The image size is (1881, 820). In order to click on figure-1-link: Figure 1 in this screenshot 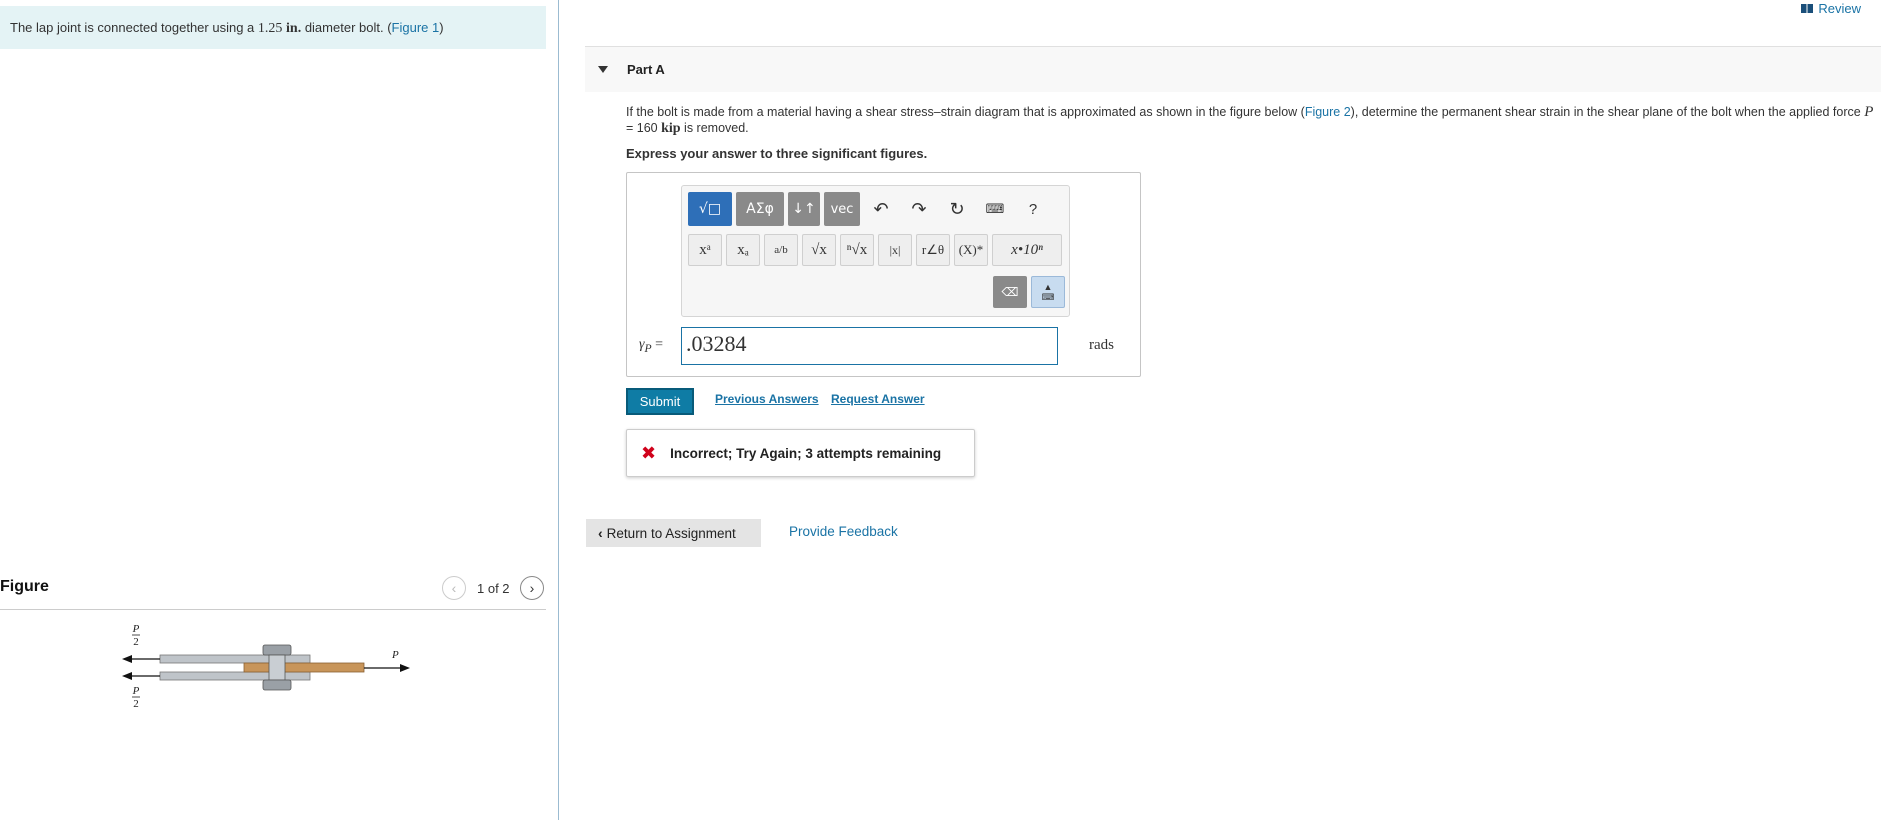, I will do `click(416, 27)`.